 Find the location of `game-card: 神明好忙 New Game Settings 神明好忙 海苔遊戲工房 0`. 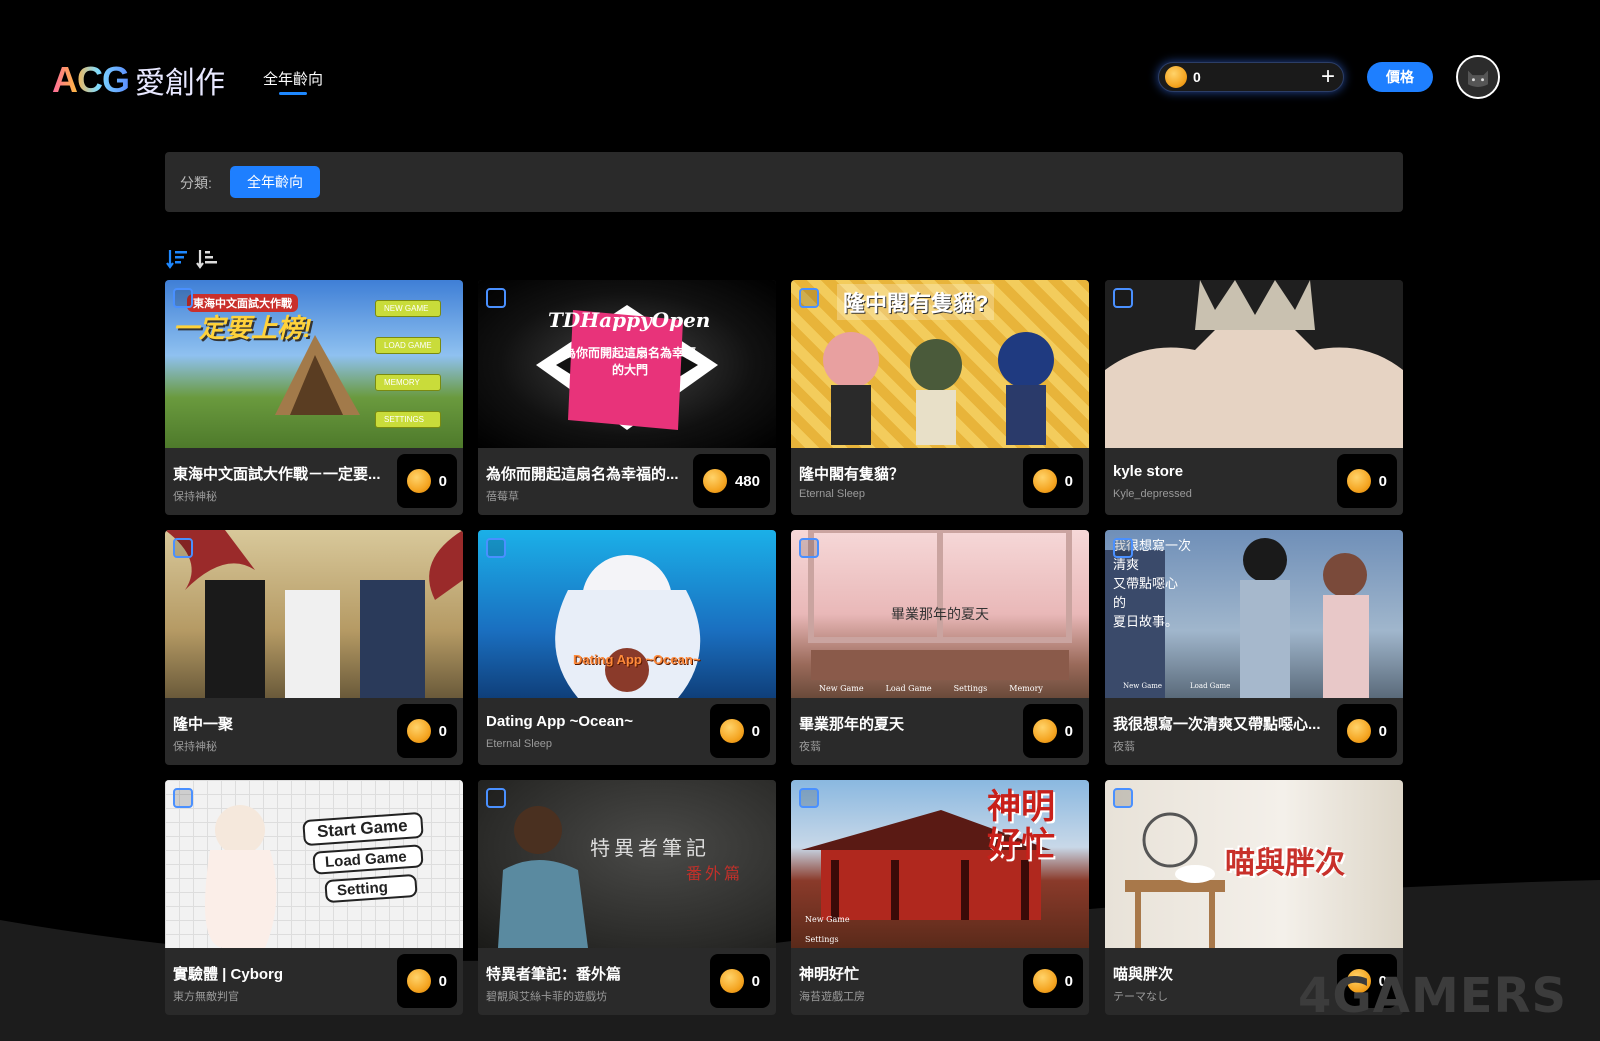

game-card: 神明好忙 New Game Settings 神明好忙 海苔遊戲工房 0 is located at coordinates (940, 897).